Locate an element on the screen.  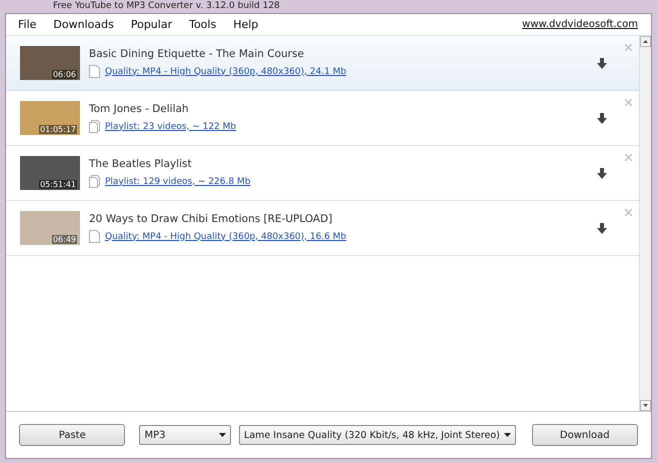
video-title: Basic Dining Etiquette - The Main Course is located at coordinates (197, 54).